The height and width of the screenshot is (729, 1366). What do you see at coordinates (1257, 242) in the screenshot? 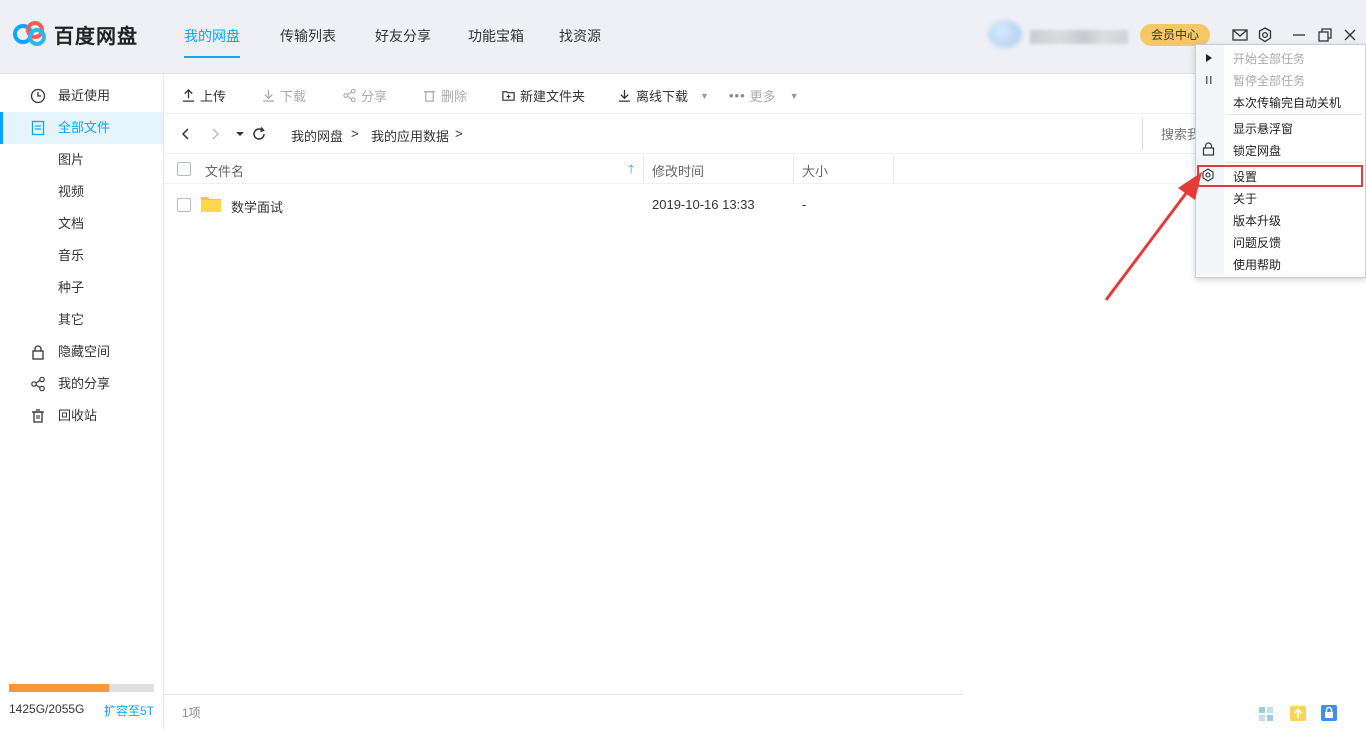
I see `menu-feedback: 问题反馈` at bounding box center [1257, 242].